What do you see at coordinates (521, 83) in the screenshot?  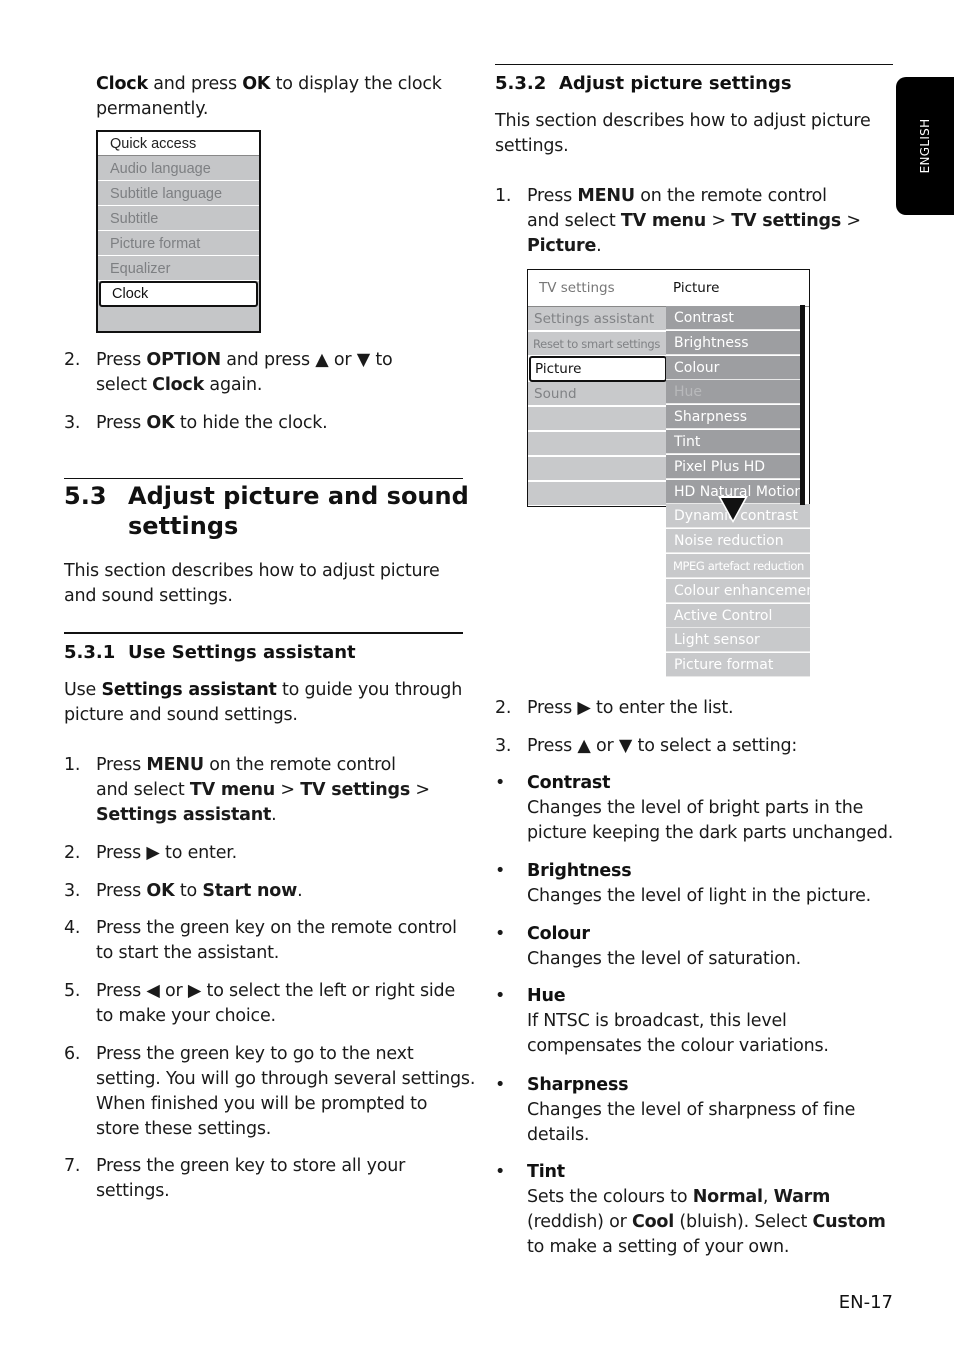 I see `subsection-number: 5.3.2` at bounding box center [521, 83].